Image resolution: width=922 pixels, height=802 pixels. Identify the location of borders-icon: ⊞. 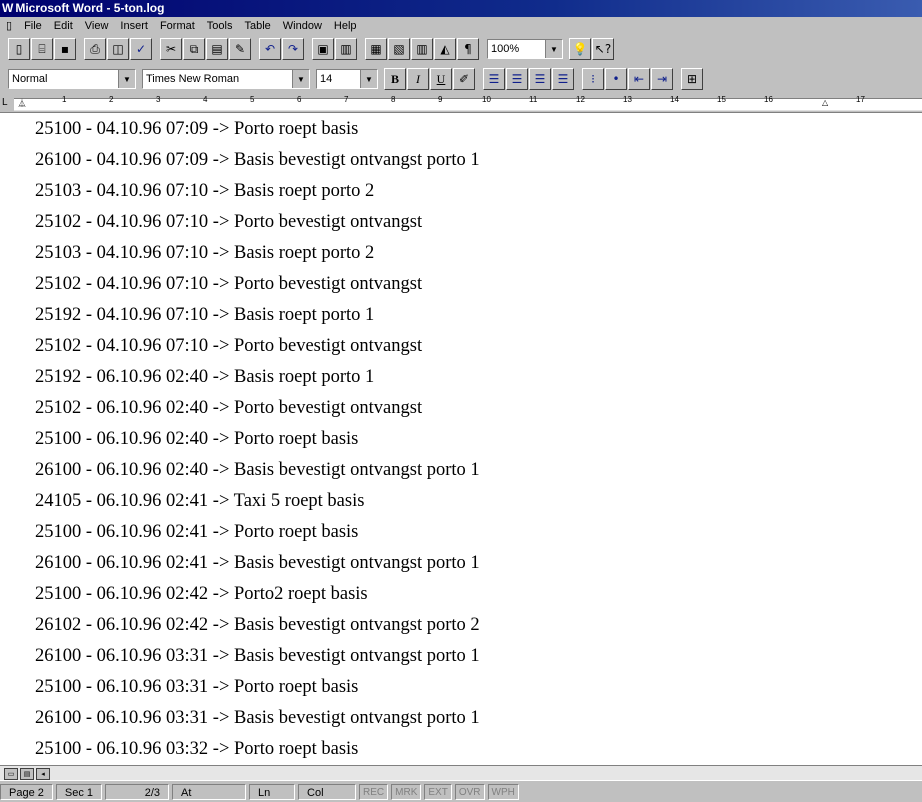
(692, 79).